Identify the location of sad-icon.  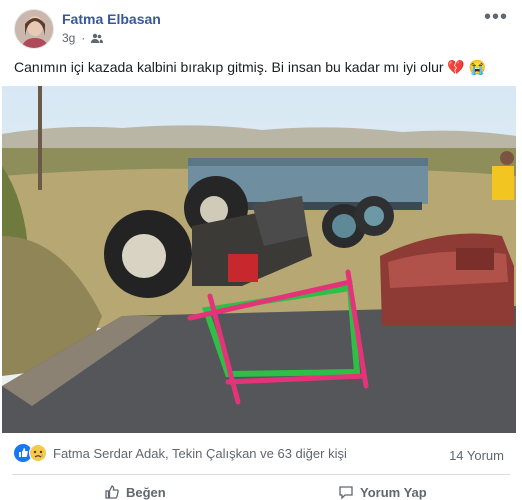
(38, 453).